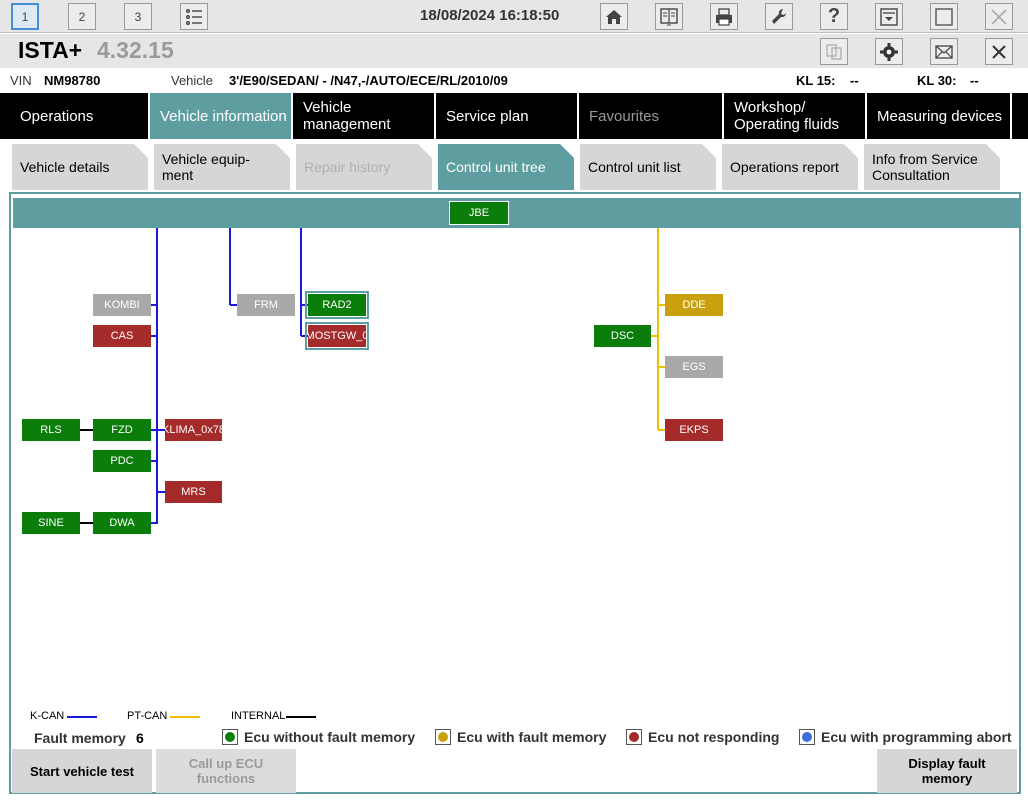 Image resolution: width=1028 pixels, height=800 pixels. I want to click on ecu-egs: EGS, so click(694, 367).